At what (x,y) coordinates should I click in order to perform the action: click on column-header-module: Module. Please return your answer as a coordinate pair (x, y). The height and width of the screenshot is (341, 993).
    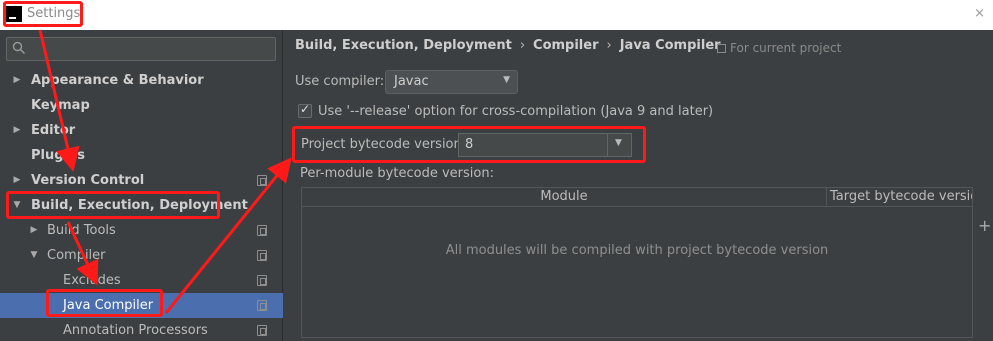
    Looking at the image, I should click on (564, 197).